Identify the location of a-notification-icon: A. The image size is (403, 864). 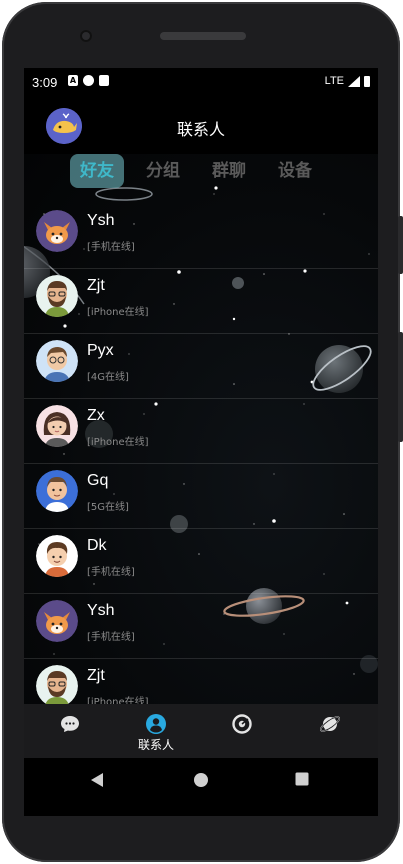
(73, 80).